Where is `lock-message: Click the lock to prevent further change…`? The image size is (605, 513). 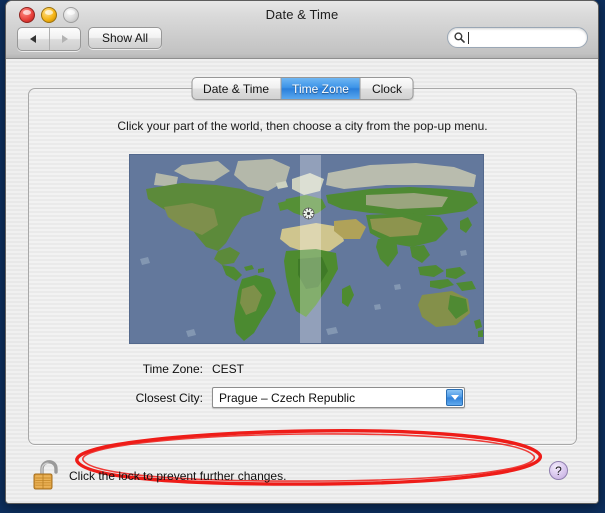 lock-message: Click the lock to prevent further change… is located at coordinates (178, 476).